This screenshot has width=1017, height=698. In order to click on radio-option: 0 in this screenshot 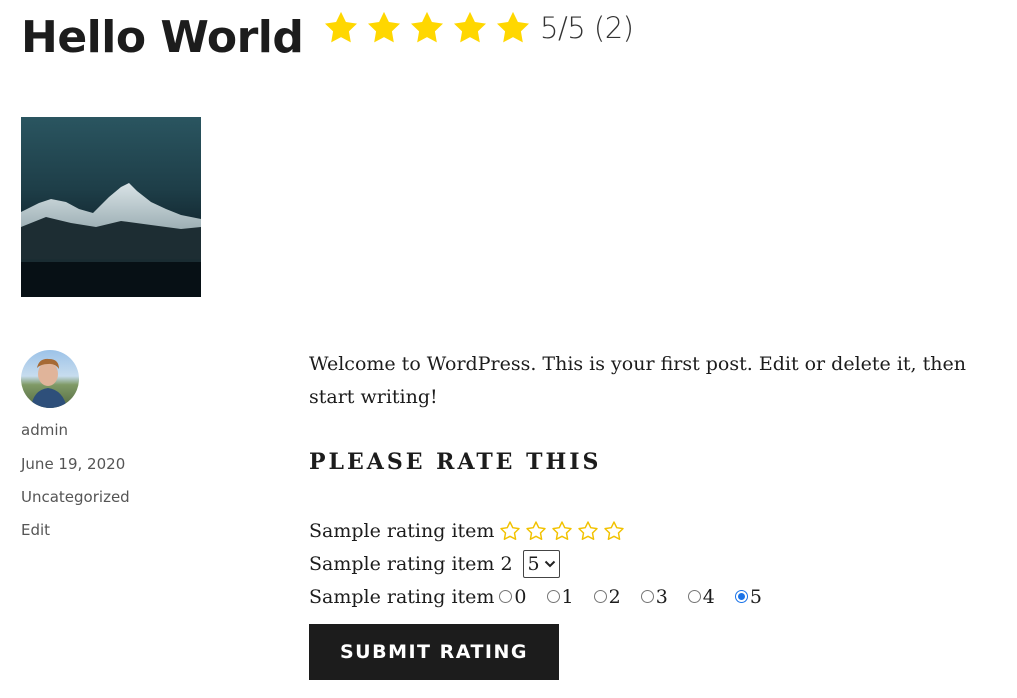, I will do `click(518, 597)`.